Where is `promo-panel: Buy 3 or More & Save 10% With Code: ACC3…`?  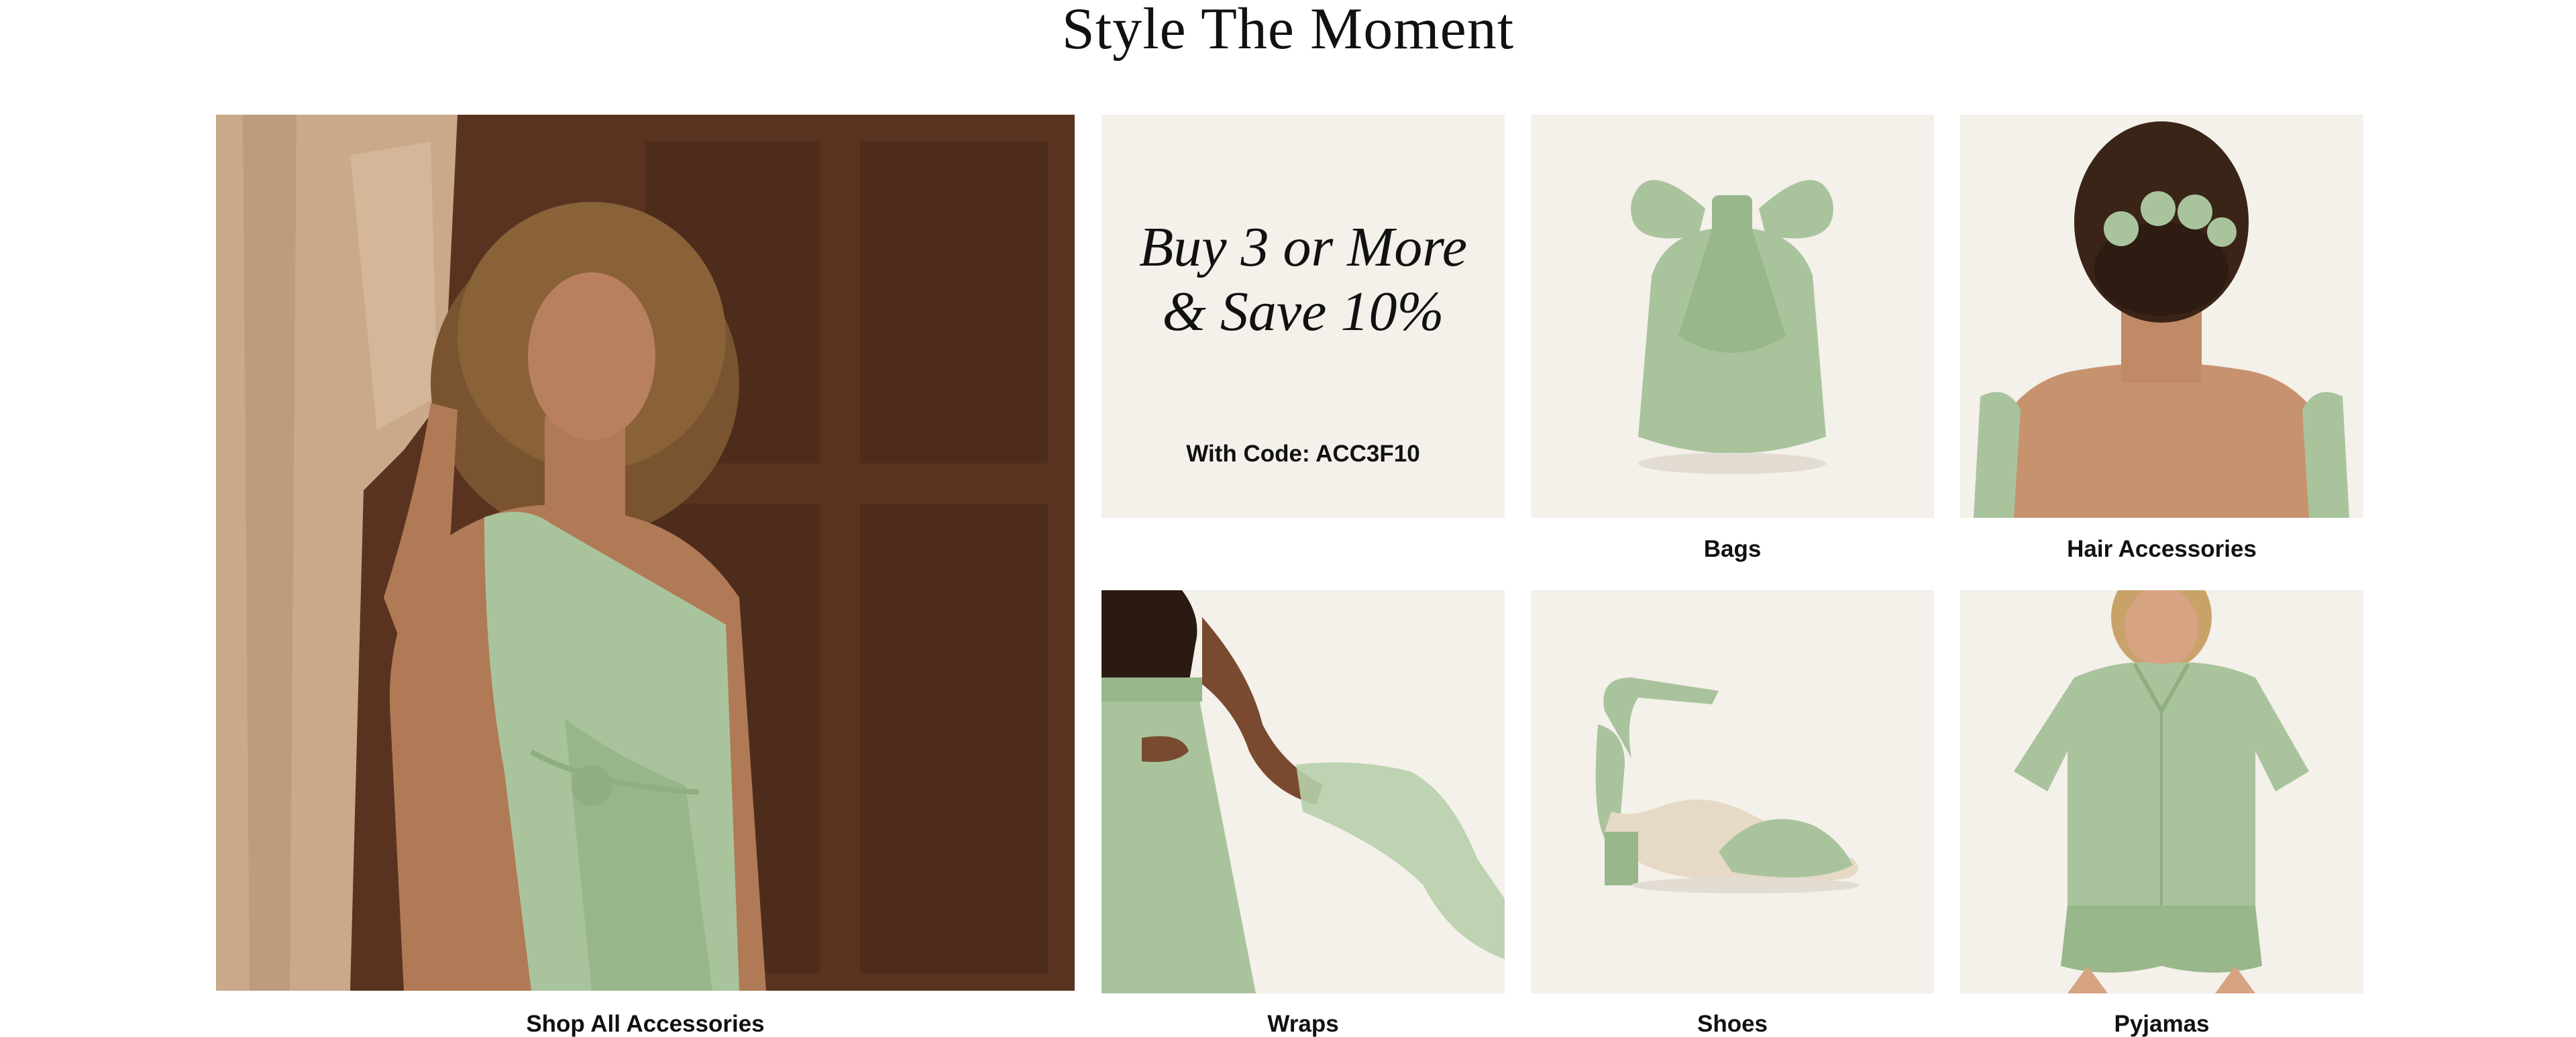 promo-panel: Buy 3 or More & Save 10% With Code: ACC3… is located at coordinates (1303, 316).